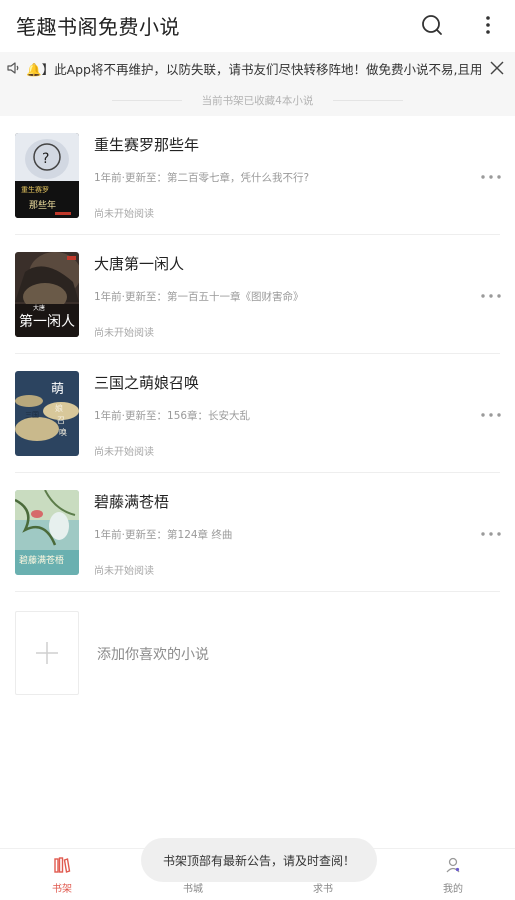 Image resolution: width=515 pixels, height=900 pixels. Describe the element at coordinates (39, 308) in the screenshot. I see `svg-text: 大唐` at that location.